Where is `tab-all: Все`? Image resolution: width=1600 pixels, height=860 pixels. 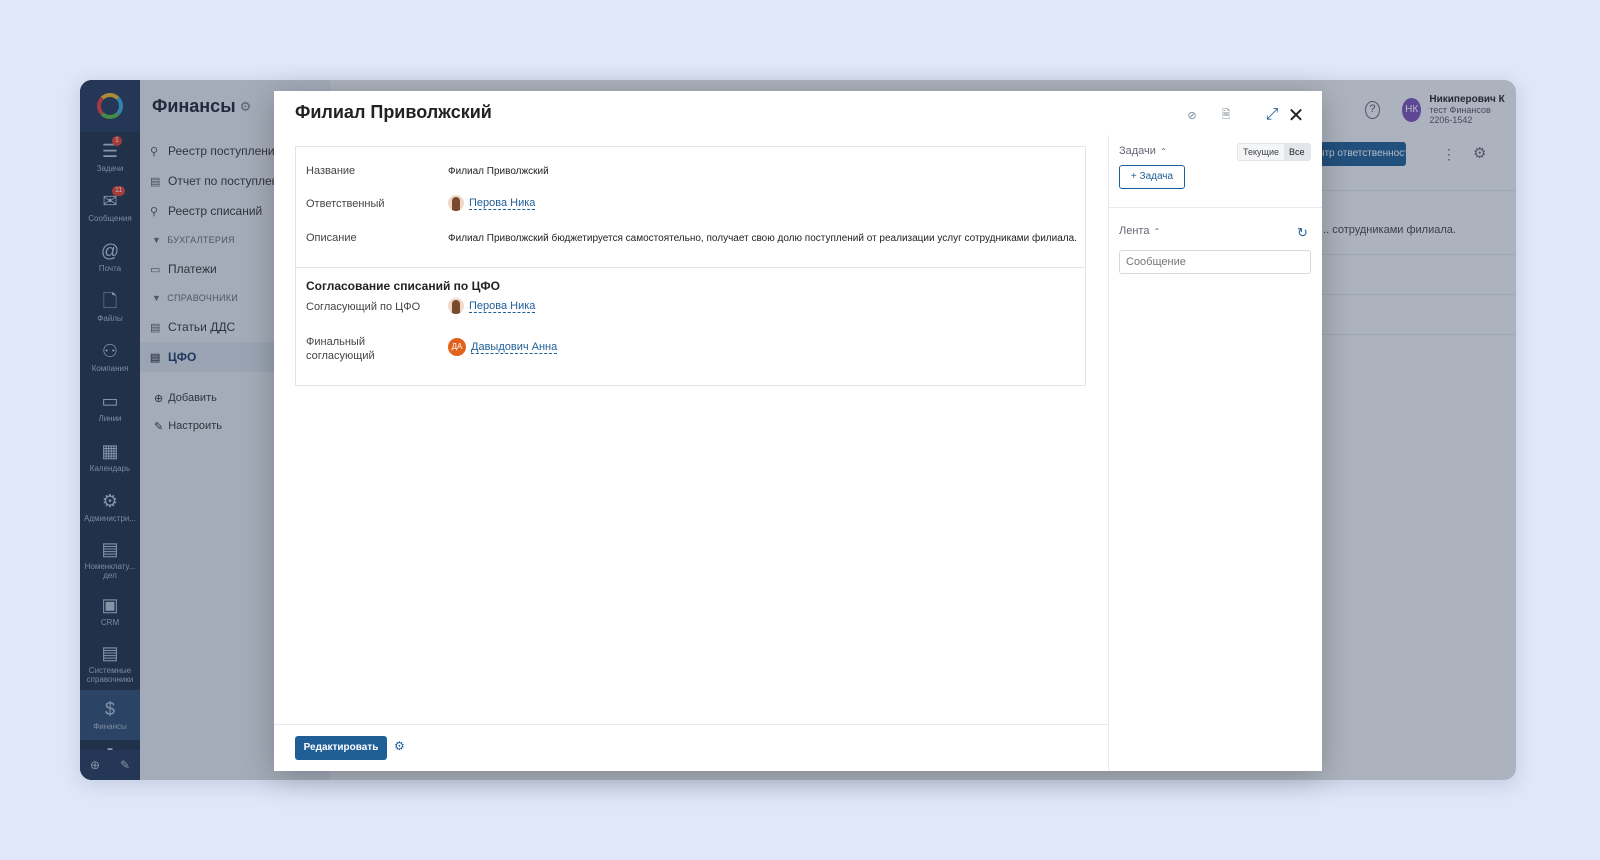
tab-all: Все is located at coordinates (1296, 152).